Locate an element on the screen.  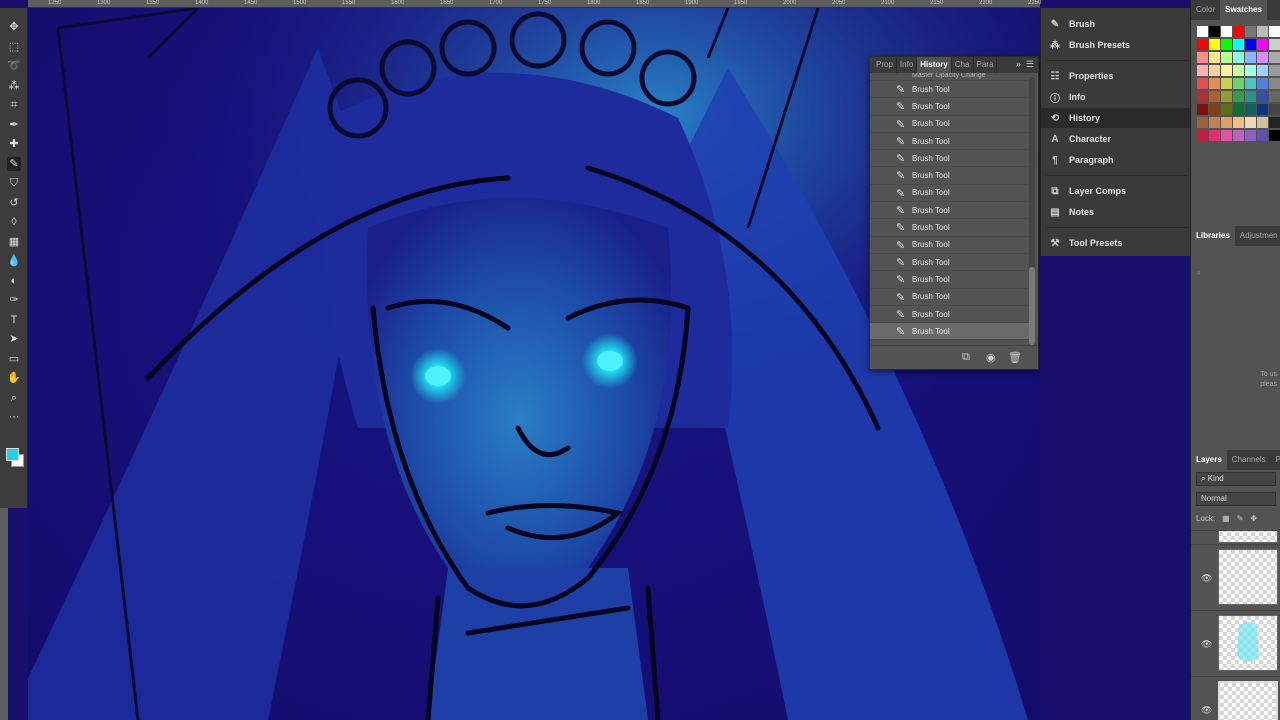
layer-filter-select: ⌕ Kind is located at coordinates (1236, 479).